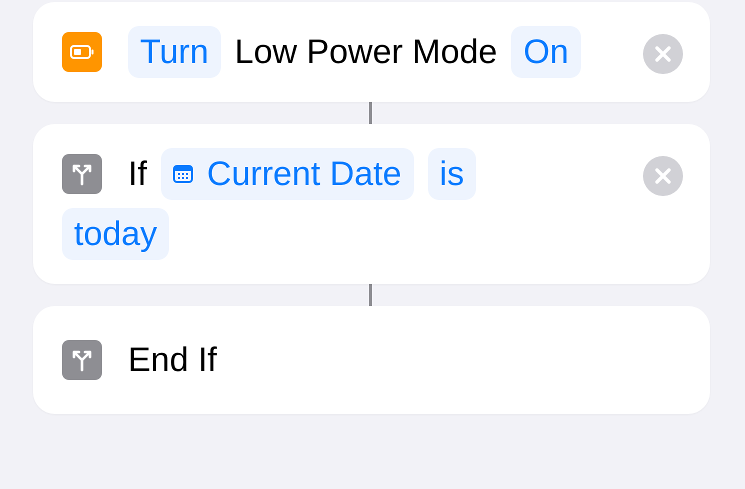 This screenshot has width=745, height=489. I want to click on action-label: Low Power Mode, so click(366, 52).